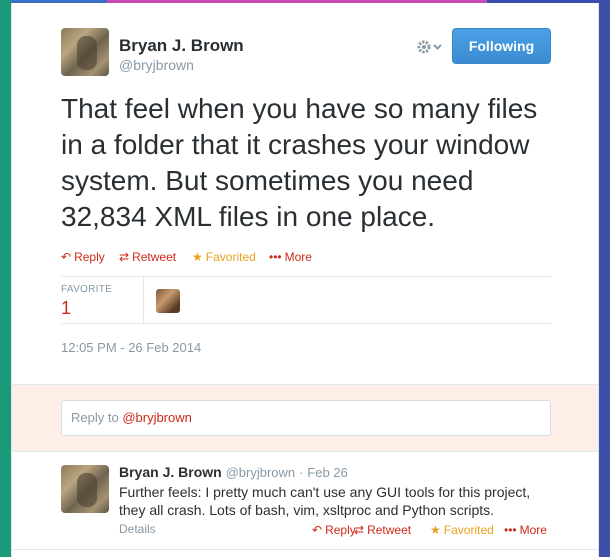 The width and height of the screenshot is (610, 557). I want to click on reply-author-avatar, so click(85, 489).